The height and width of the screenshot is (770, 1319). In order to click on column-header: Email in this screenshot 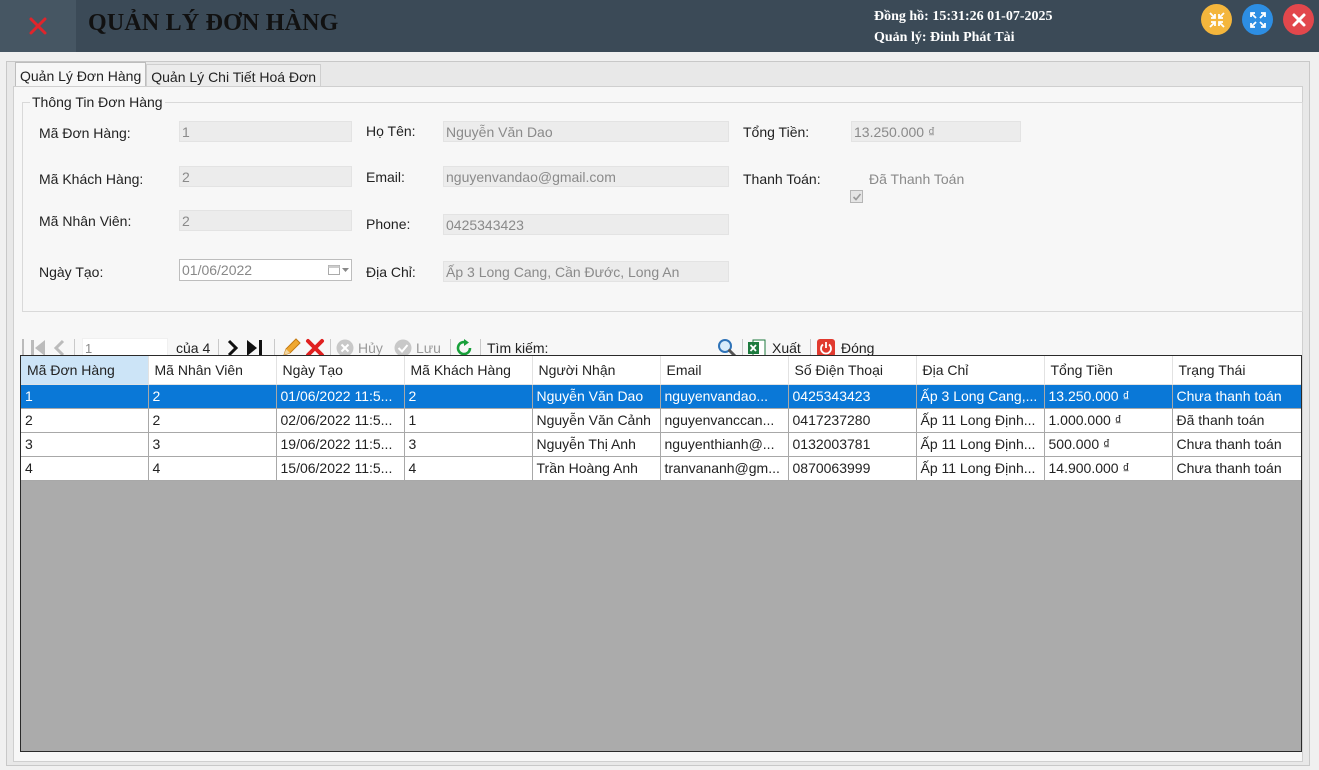, I will do `click(724, 370)`.